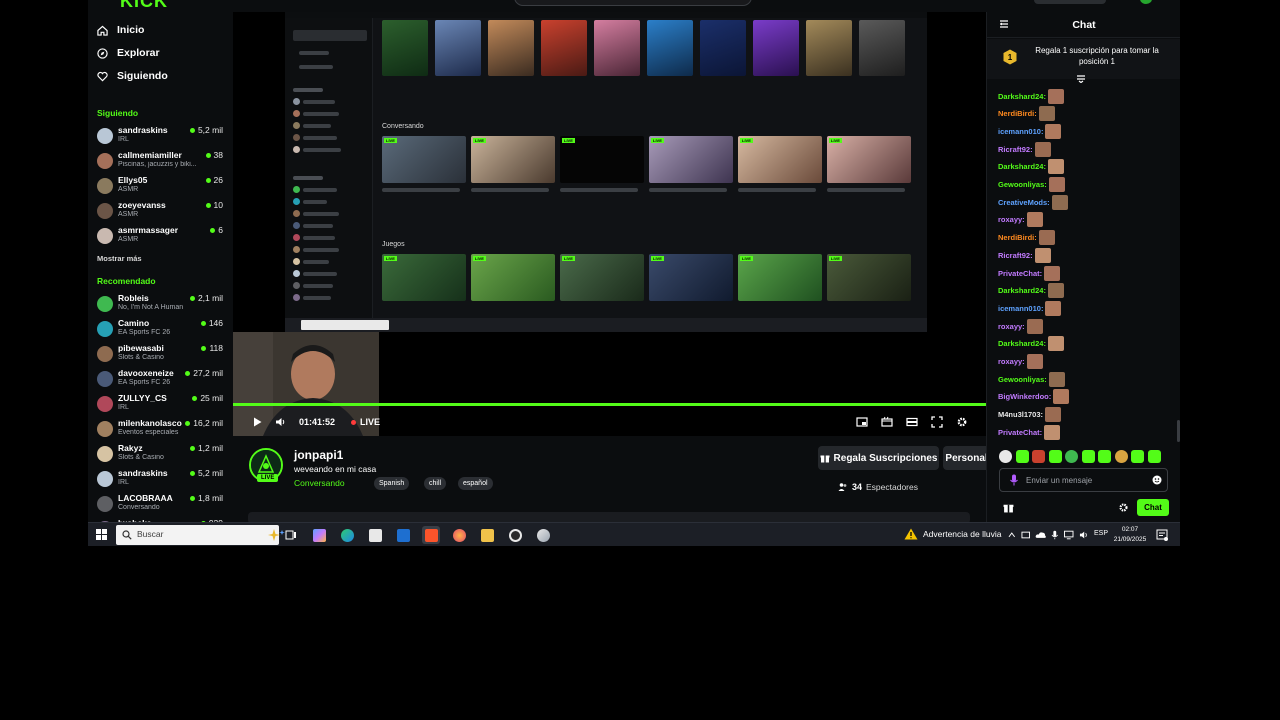 The height and width of the screenshot is (720, 1280). What do you see at coordinates (161, 330) in the screenshot?
I see `sidebar-channel: Camino EA Sports FC 26 146` at bounding box center [161, 330].